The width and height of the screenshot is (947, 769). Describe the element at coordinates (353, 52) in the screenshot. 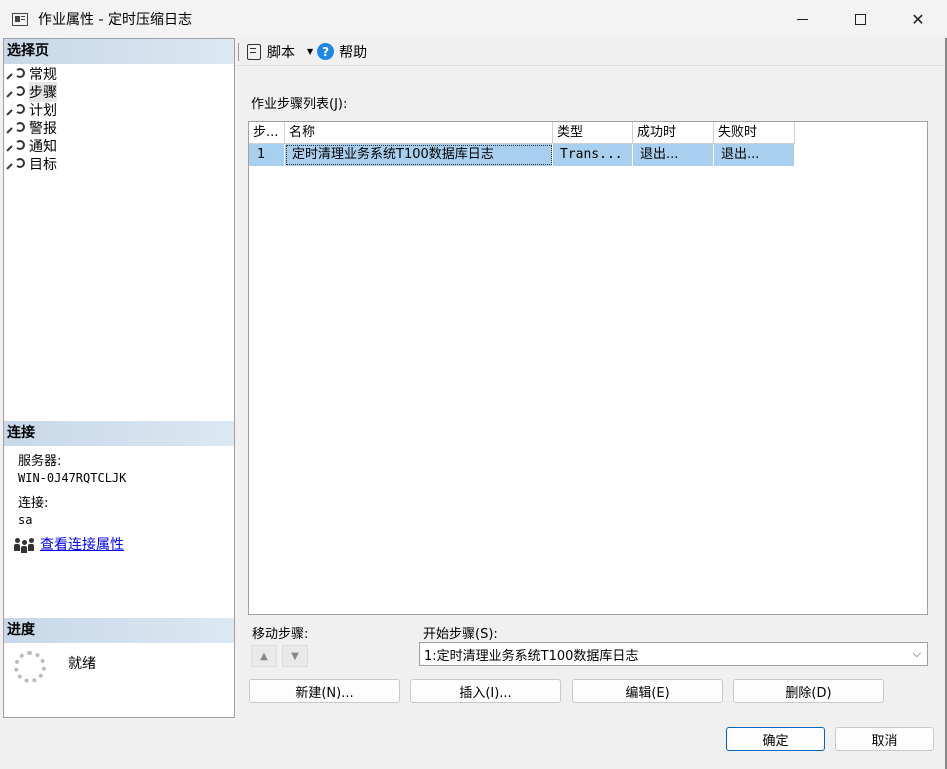

I see `help-button: 帮助` at that location.